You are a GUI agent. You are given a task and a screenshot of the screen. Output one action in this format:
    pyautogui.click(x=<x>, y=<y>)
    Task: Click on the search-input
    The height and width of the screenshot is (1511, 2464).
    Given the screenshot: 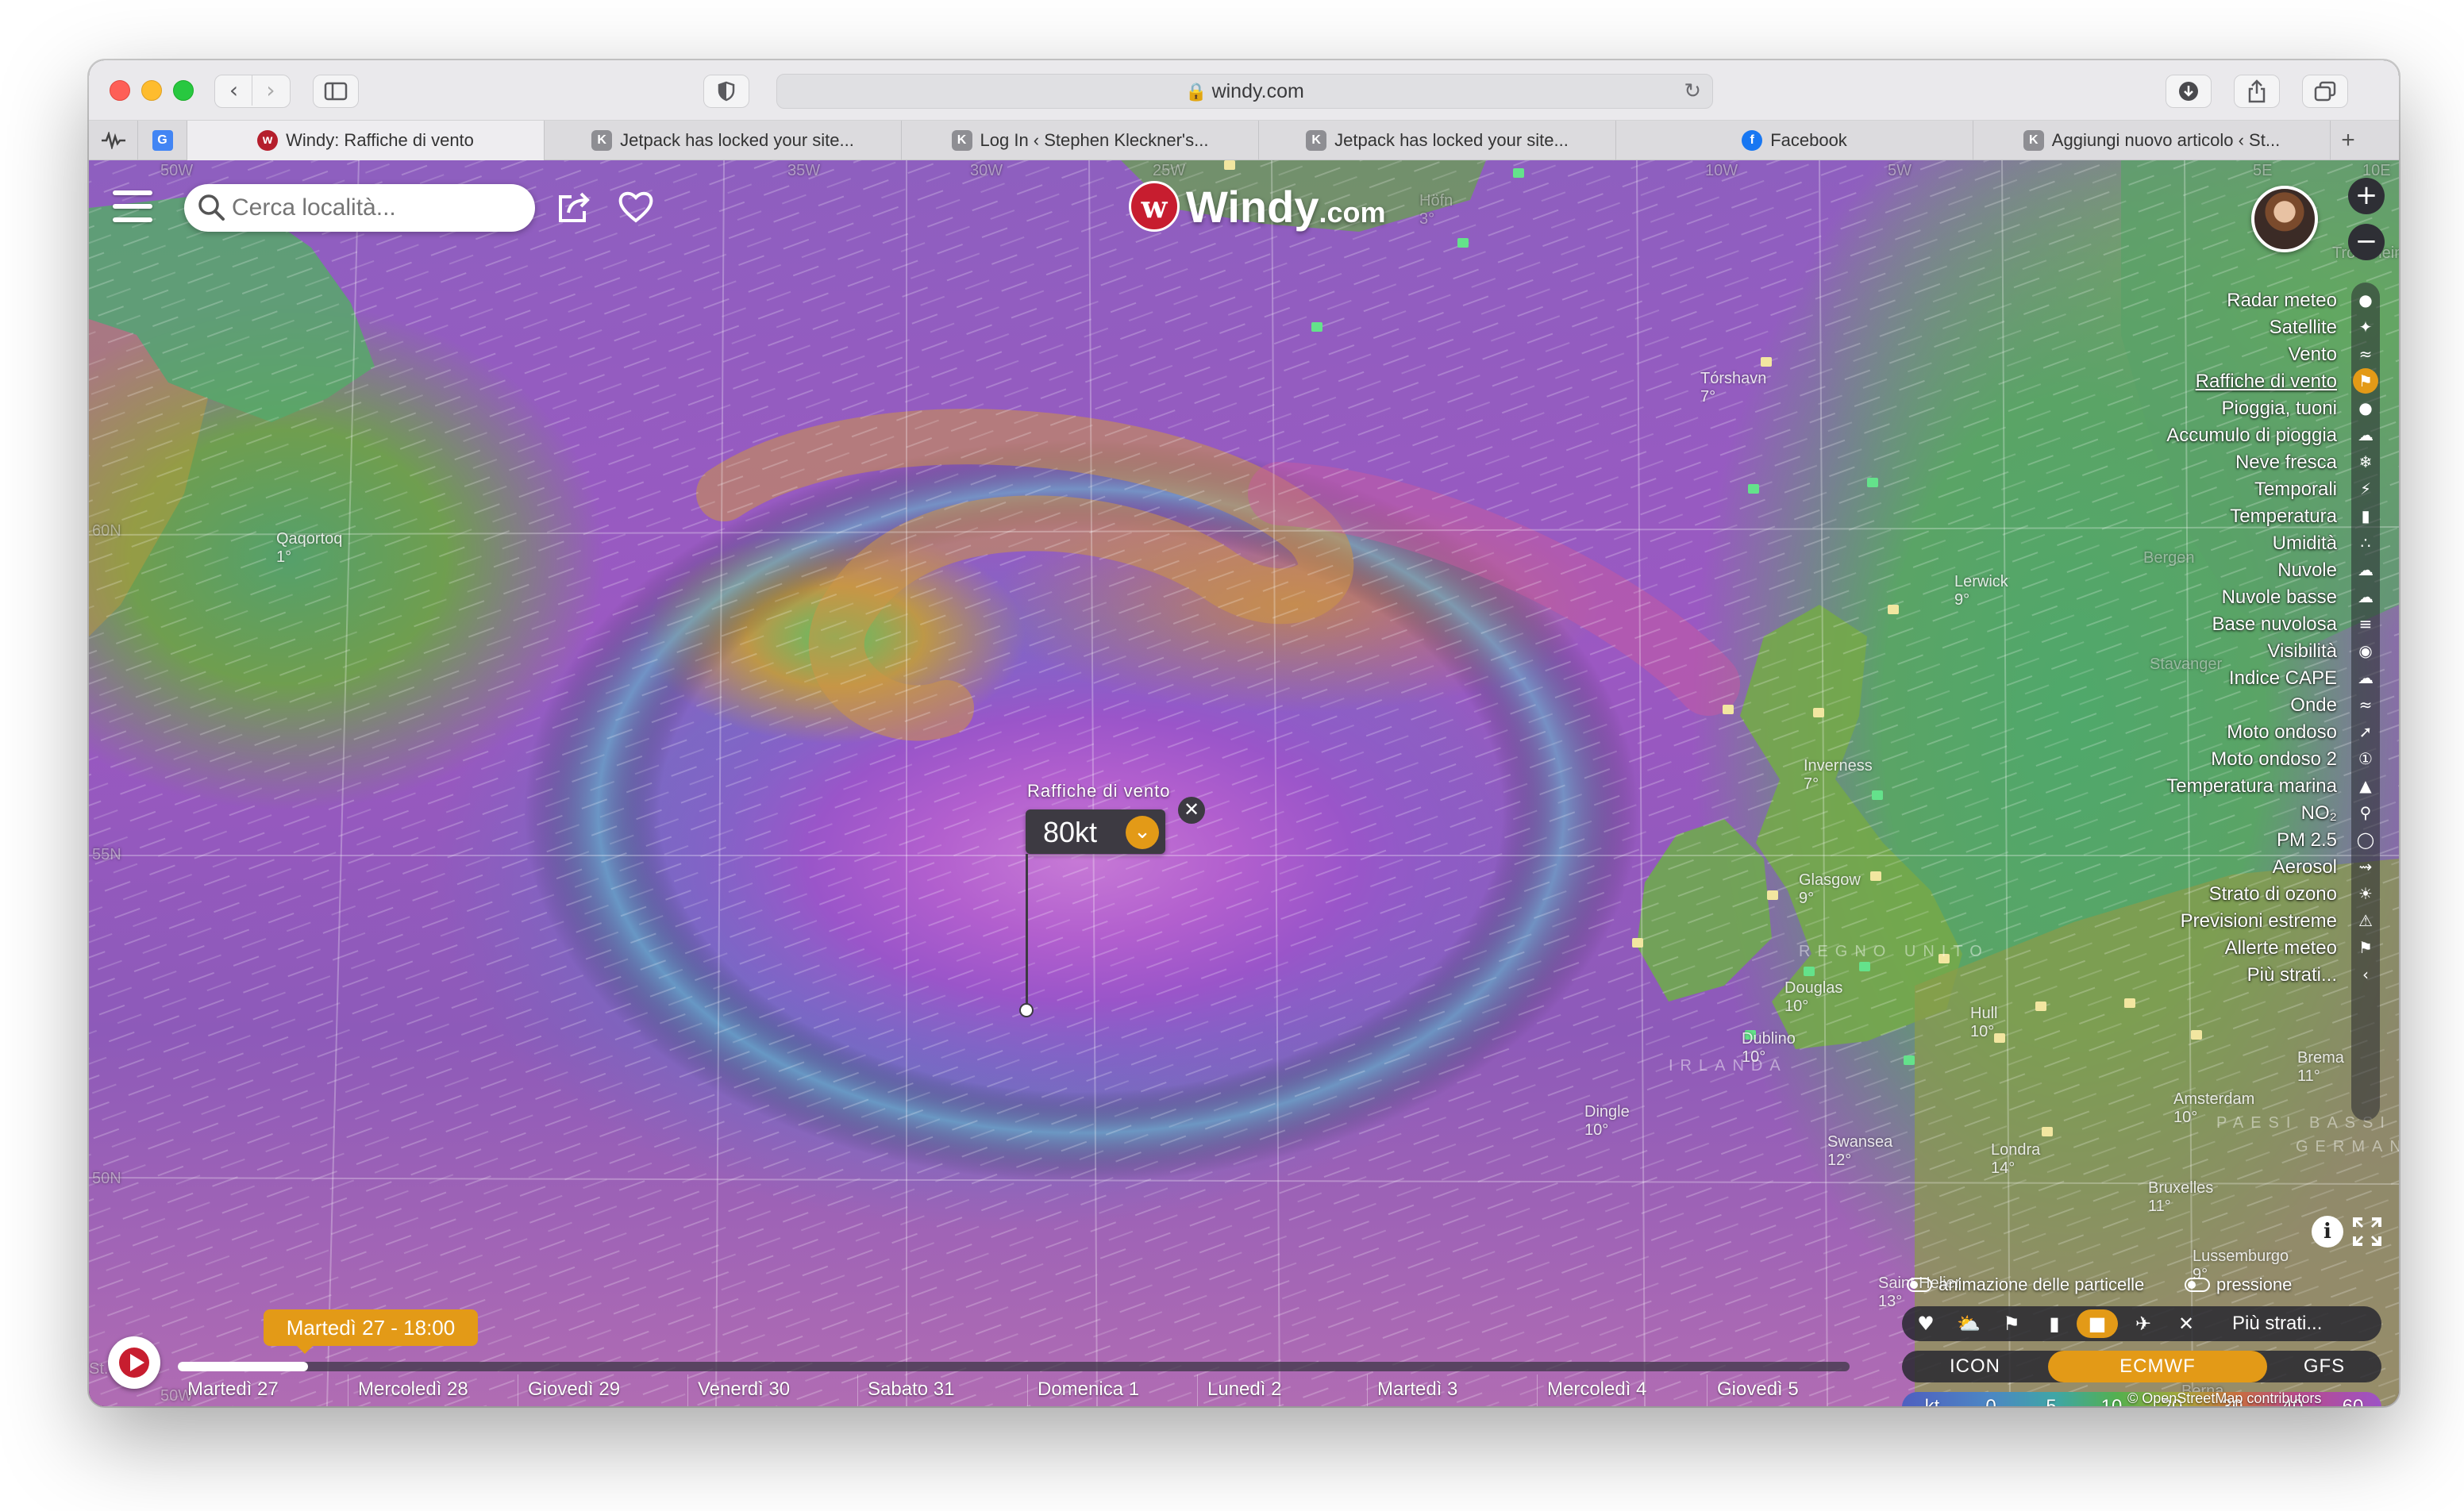 What is the action you would take?
    pyautogui.click(x=375, y=208)
    